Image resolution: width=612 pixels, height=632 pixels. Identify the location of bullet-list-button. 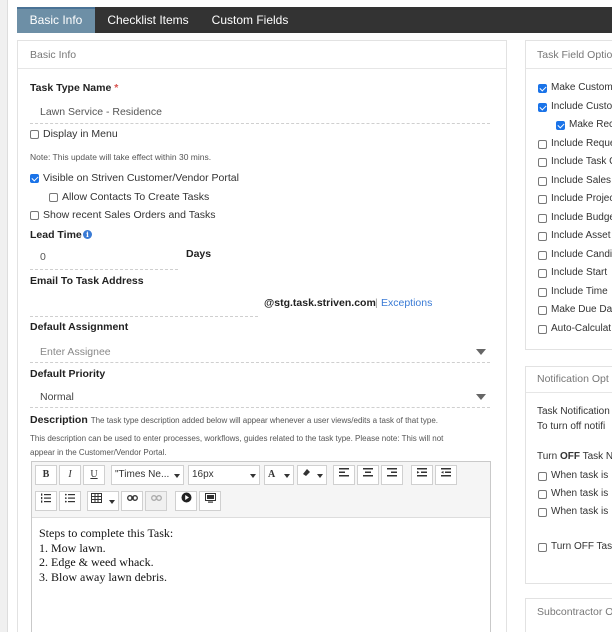
(70, 501).